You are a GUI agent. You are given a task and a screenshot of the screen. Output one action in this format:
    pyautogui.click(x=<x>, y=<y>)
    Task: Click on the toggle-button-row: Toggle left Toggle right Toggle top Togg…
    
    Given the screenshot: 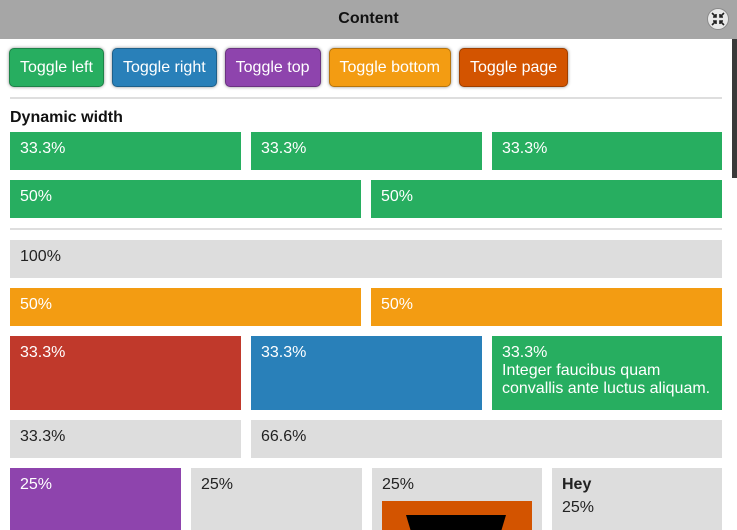 What is the action you would take?
    pyautogui.click(x=289, y=67)
    